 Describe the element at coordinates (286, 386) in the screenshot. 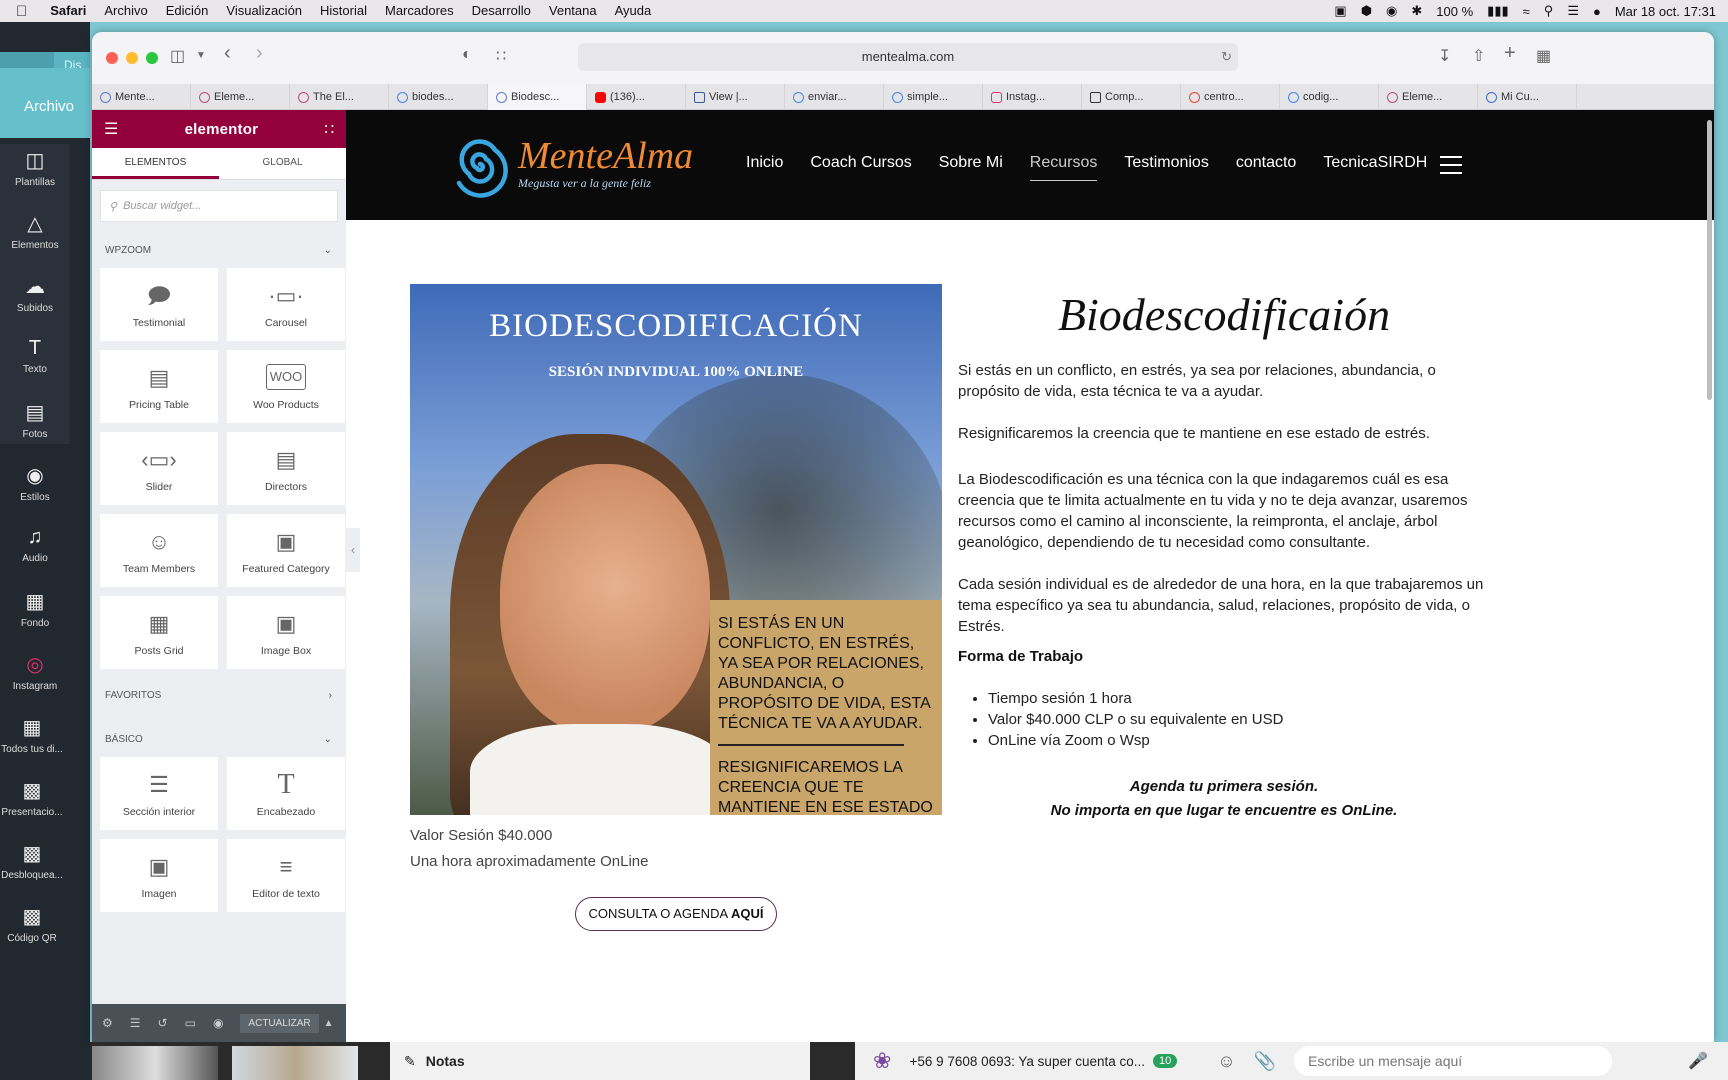

I see `widget-woo-products: WOO Woo Products` at that location.